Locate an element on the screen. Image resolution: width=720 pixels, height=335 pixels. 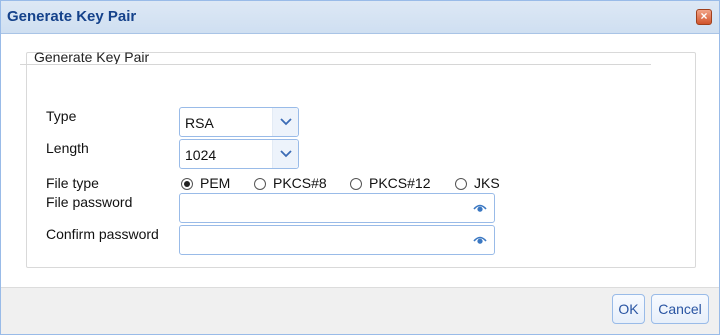
cancel-button: Cancel is located at coordinates (680, 309).